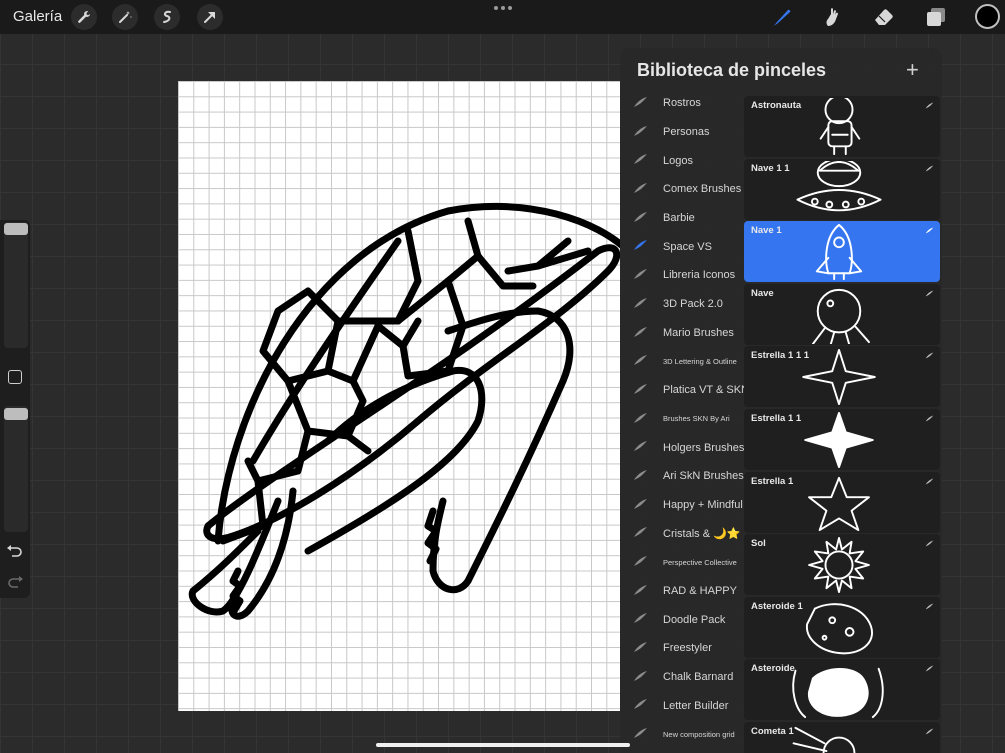  What do you see at coordinates (16, 414) in the screenshot?
I see `opacity-handle` at bounding box center [16, 414].